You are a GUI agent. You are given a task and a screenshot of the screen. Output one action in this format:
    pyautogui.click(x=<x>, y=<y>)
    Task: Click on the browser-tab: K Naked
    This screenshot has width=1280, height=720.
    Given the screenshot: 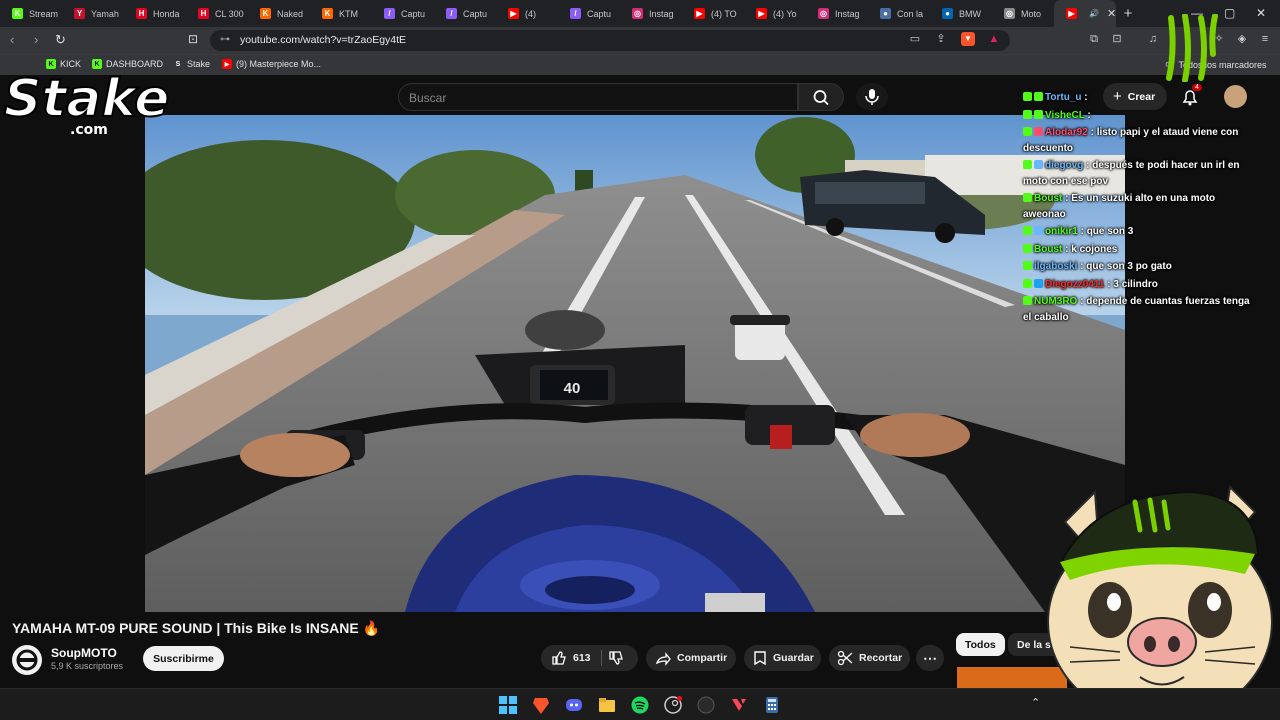 What is the action you would take?
    pyautogui.click(x=279, y=13)
    